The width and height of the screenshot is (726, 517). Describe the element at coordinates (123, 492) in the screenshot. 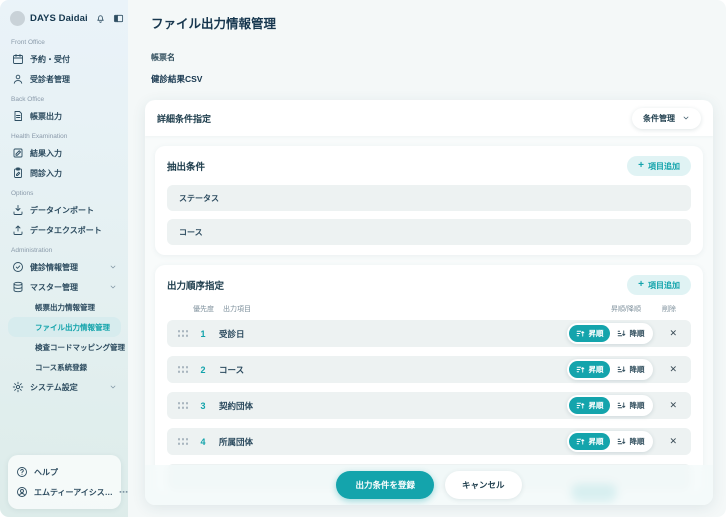

I see `account-menu-icon: ⋯` at that location.